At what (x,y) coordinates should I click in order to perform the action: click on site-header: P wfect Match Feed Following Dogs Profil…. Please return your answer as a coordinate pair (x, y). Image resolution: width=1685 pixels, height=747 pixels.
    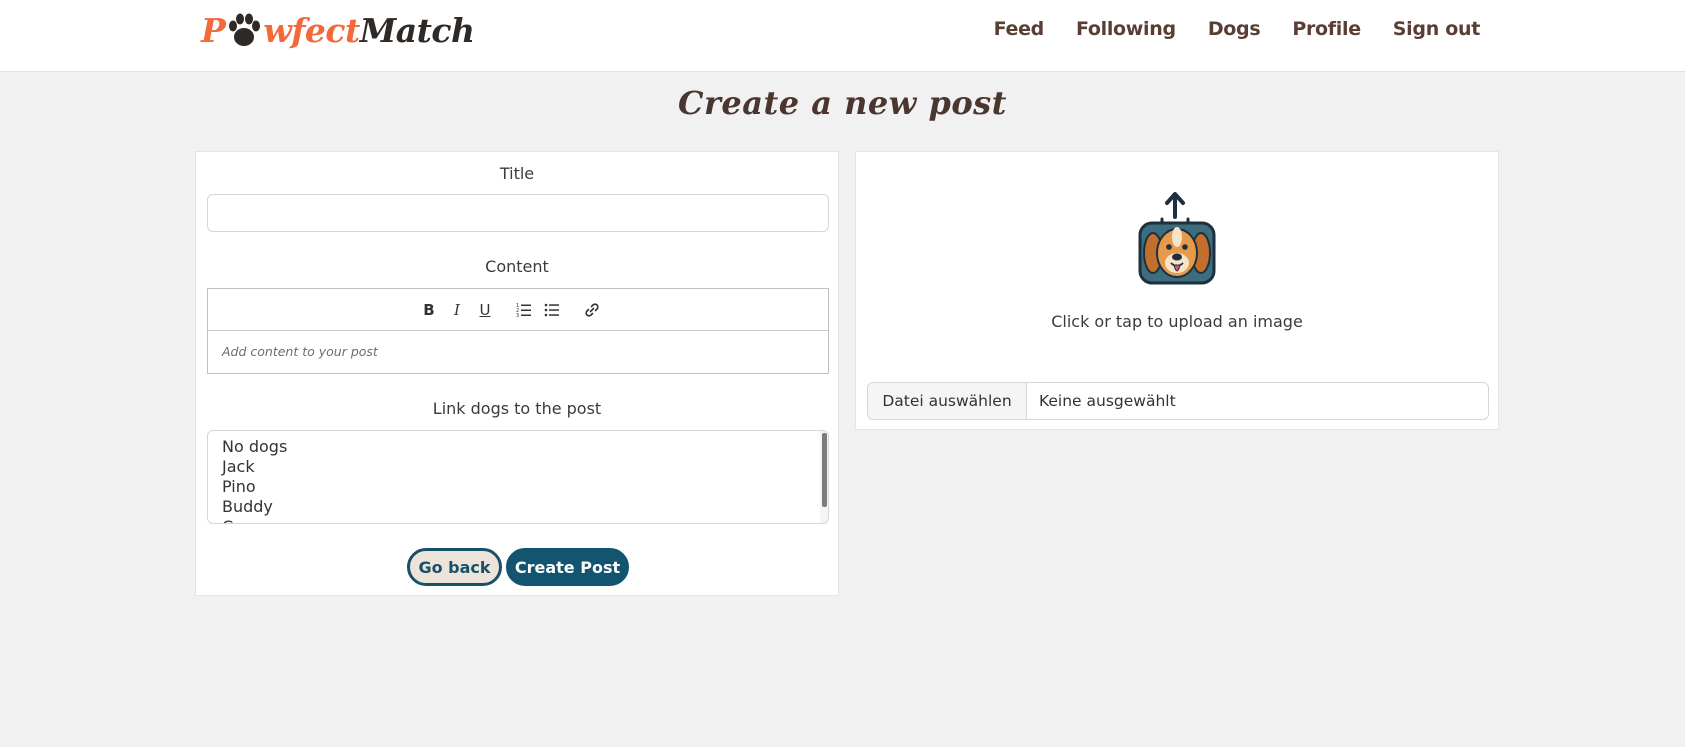
    Looking at the image, I should click on (842, 36).